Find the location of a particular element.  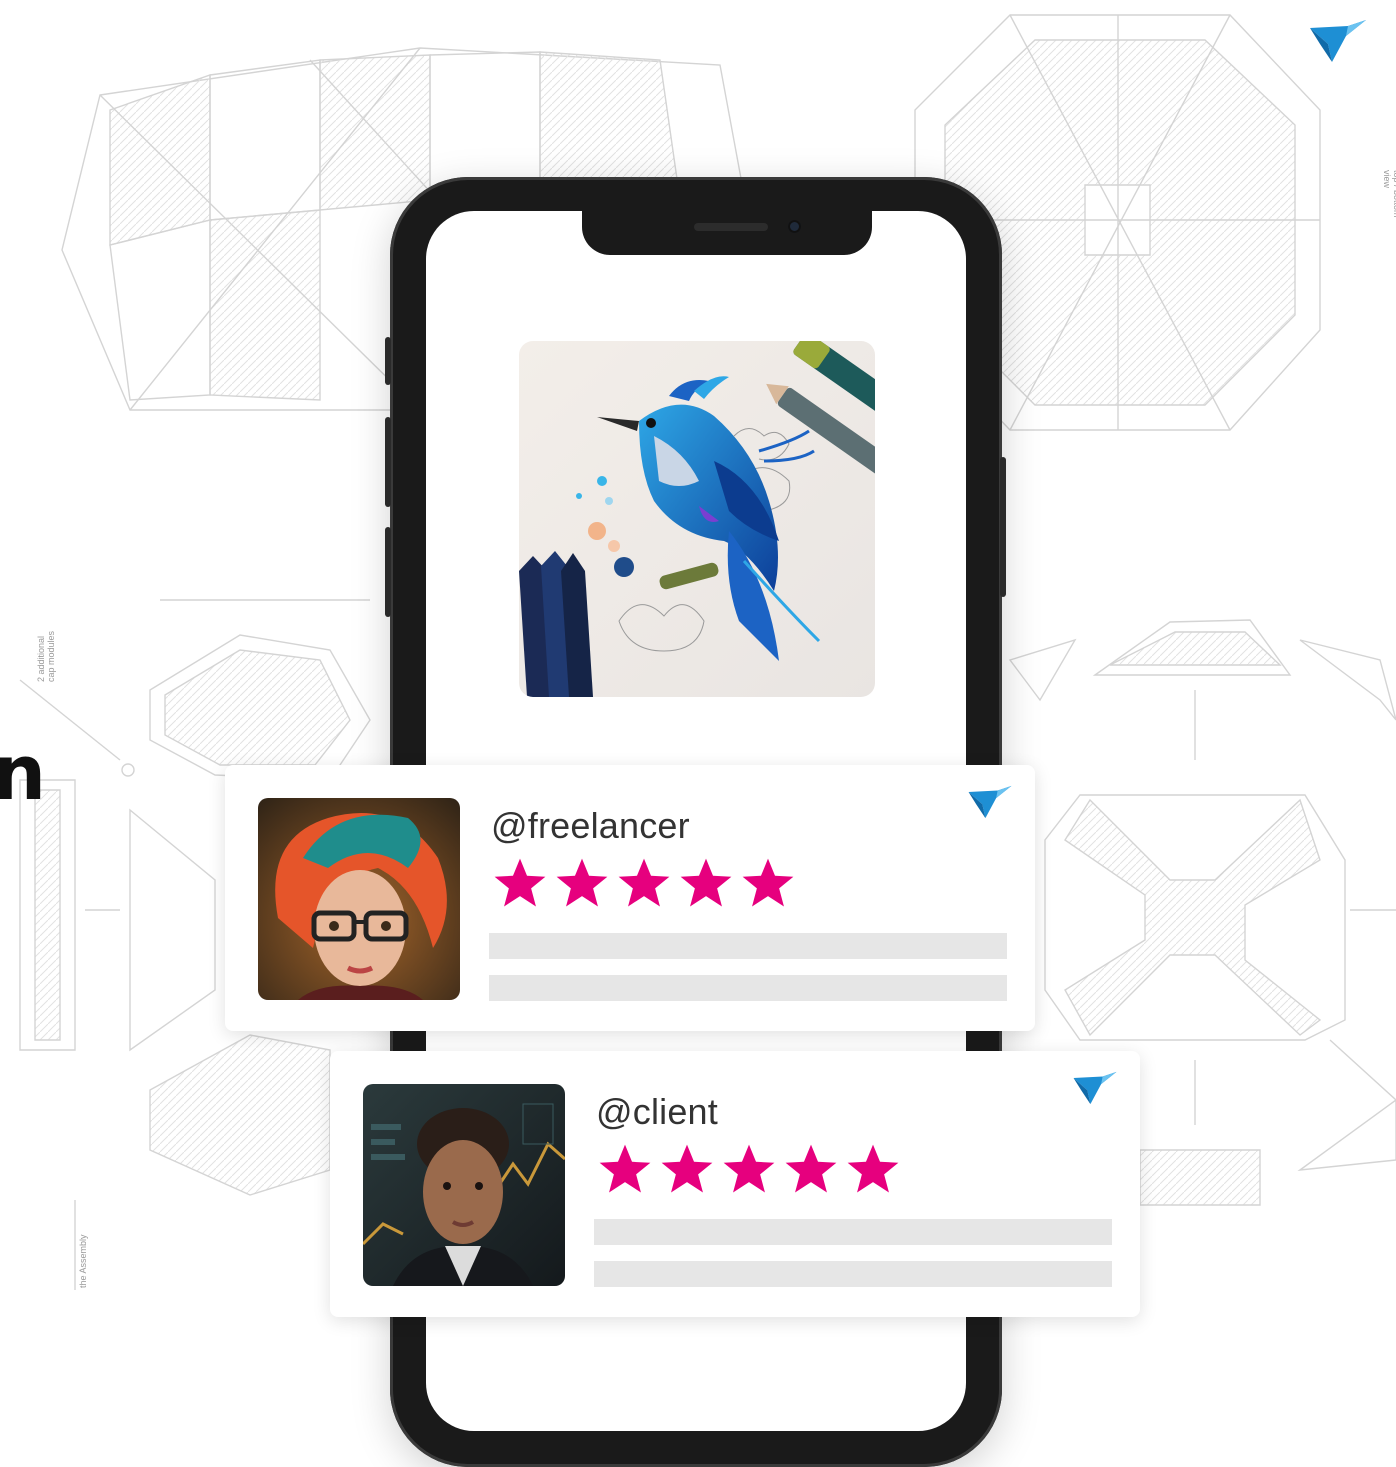

mute-switch is located at coordinates (388, 361).